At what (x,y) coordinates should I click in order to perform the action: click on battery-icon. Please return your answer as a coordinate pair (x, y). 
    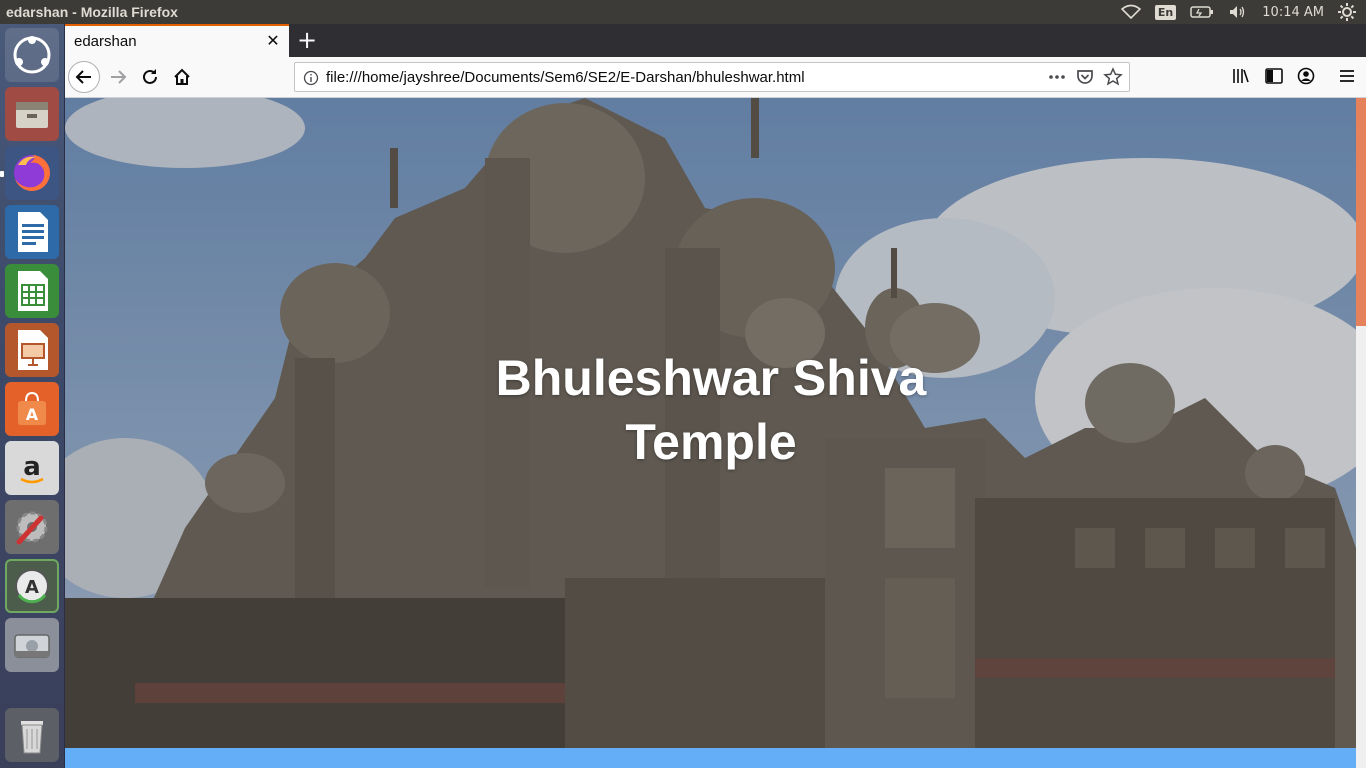
    Looking at the image, I should click on (1202, 12).